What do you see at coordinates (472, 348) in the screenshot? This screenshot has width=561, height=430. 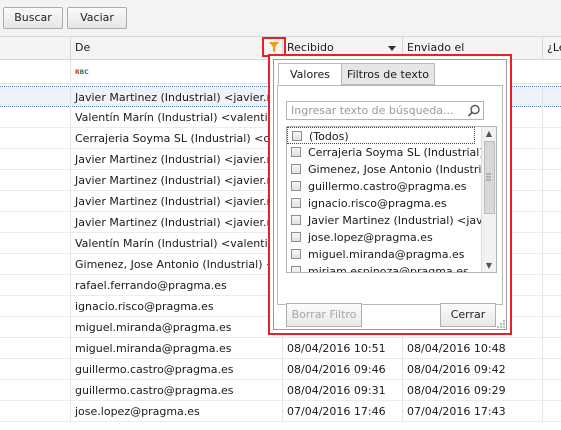 I see `sent-cell: 08/04/2016 10:48` at bounding box center [472, 348].